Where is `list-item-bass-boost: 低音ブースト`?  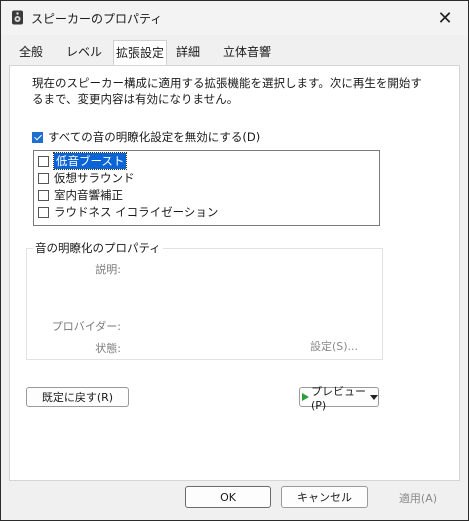 list-item-bass-boost: 低音ブースト is located at coordinates (83, 161).